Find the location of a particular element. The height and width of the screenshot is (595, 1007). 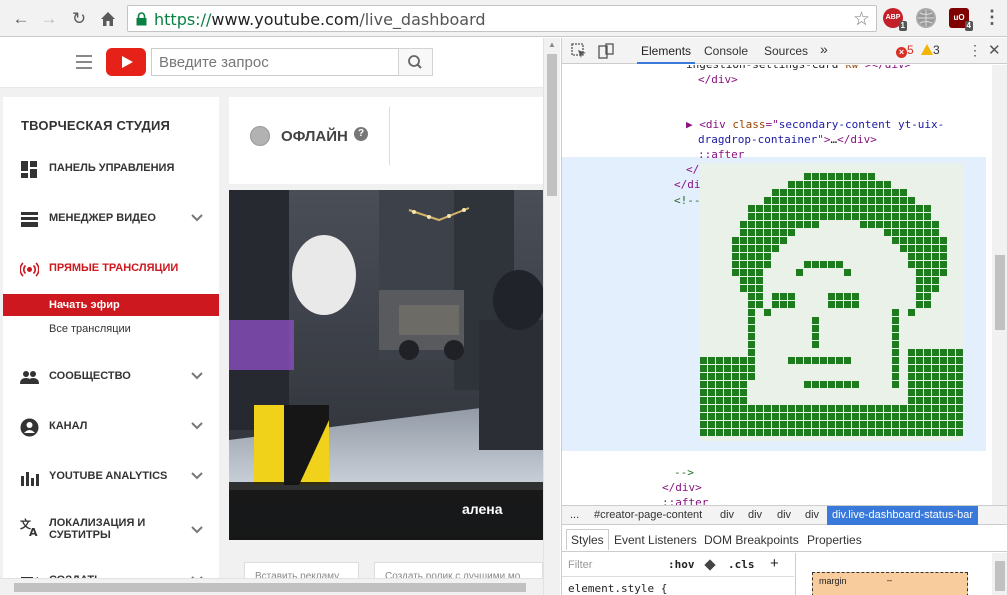

live-icon is located at coordinates (29, 269).